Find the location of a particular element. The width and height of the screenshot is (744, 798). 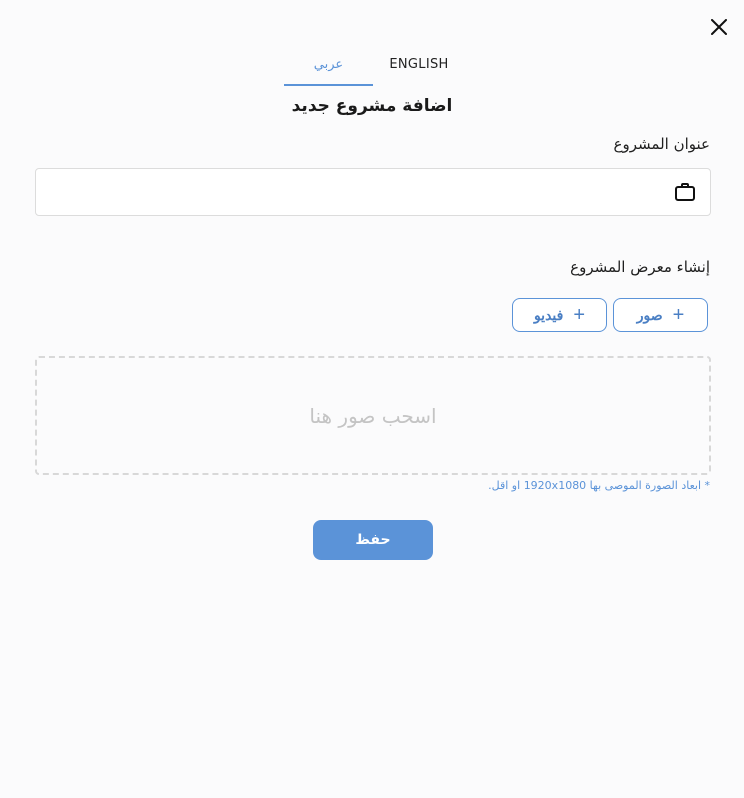

dropzone-text: اسحب صور هنا is located at coordinates (373, 415).